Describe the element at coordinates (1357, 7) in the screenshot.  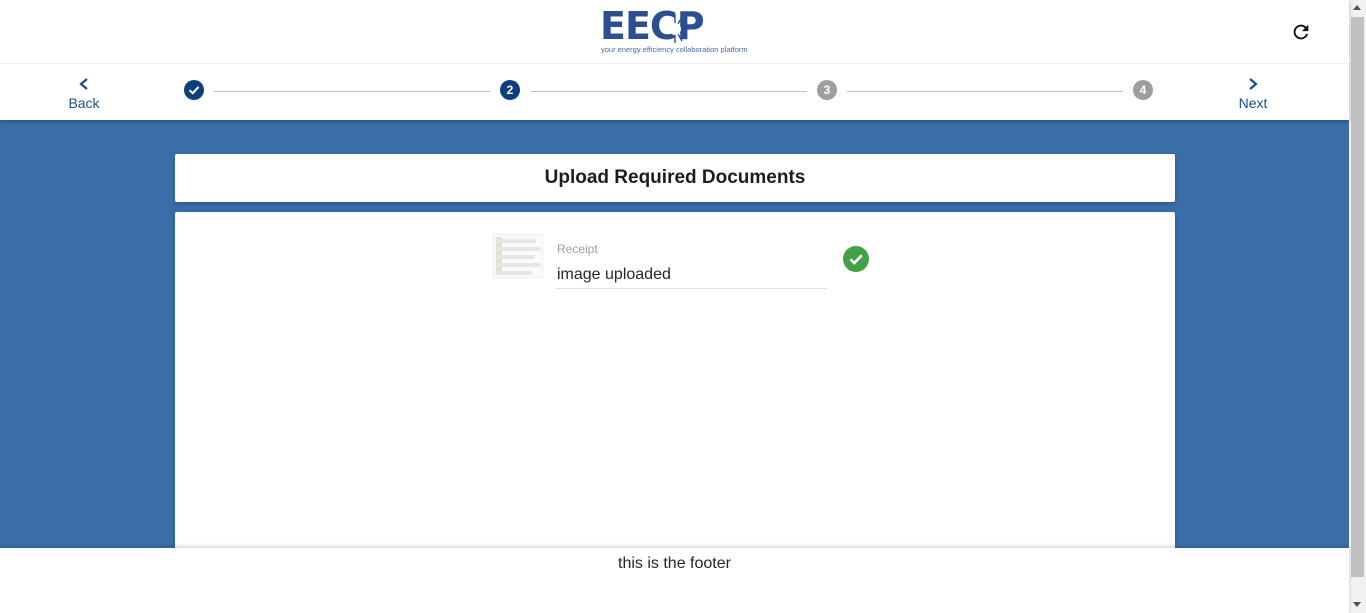
I see `scroll-up-icon` at that location.